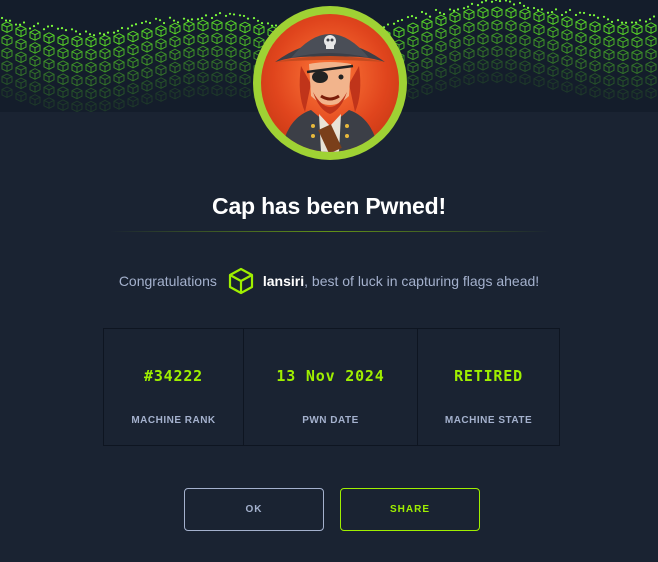 The image size is (658, 562). What do you see at coordinates (410, 509) in the screenshot?
I see `share-button: SHARE` at bounding box center [410, 509].